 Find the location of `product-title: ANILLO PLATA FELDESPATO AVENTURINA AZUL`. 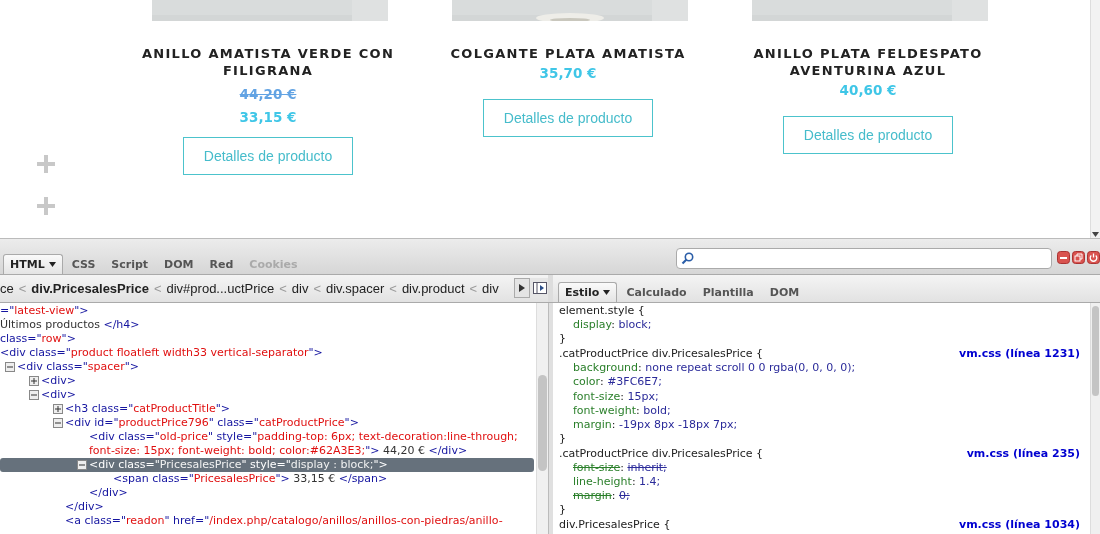

product-title: ANILLO PLATA FELDESPATO AVENTURINA AZUL is located at coordinates (868, 62).